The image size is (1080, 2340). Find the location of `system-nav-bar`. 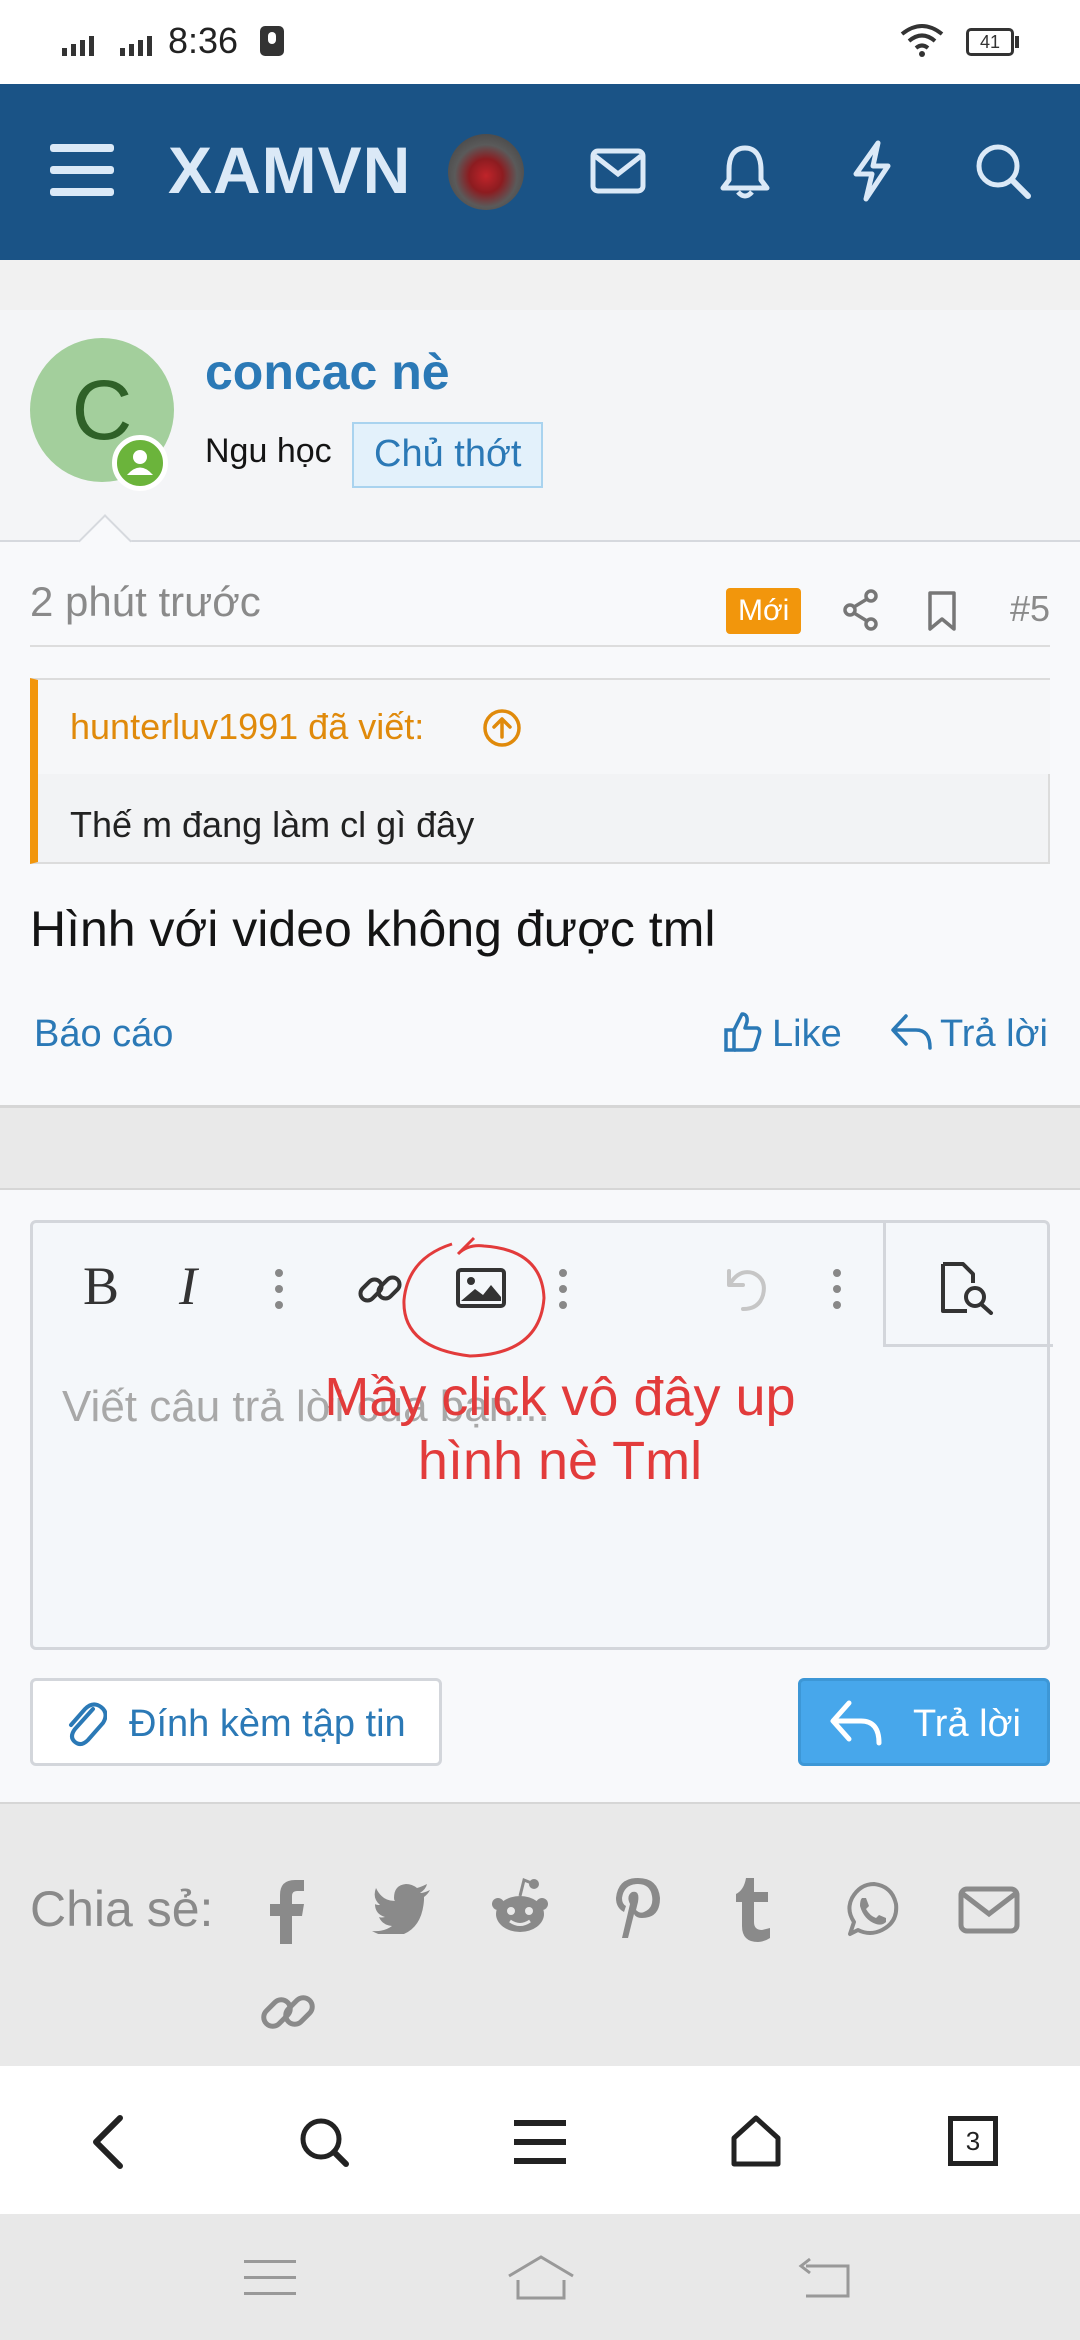

system-nav-bar is located at coordinates (540, 2277).